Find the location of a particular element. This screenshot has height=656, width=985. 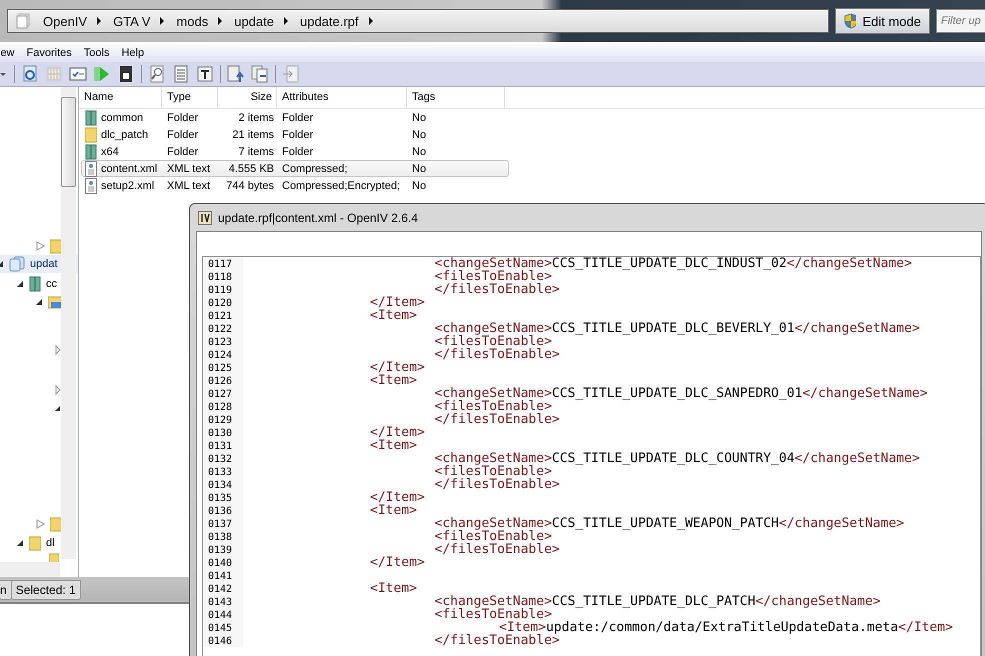

filter-field: Filter up is located at coordinates (960, 21).